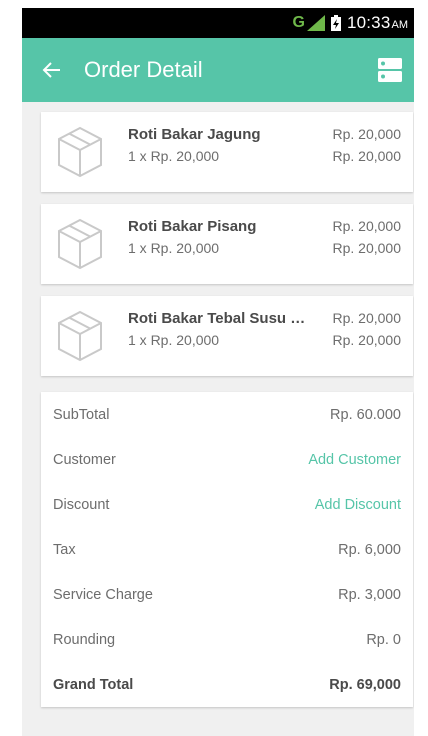 The height and width of the screenshot is (736, 428). What do you see at coordinates (194, 134) in the screenshot?
I see `item-name: Roti Bakar Jagung` at bounding box center [194, 134].